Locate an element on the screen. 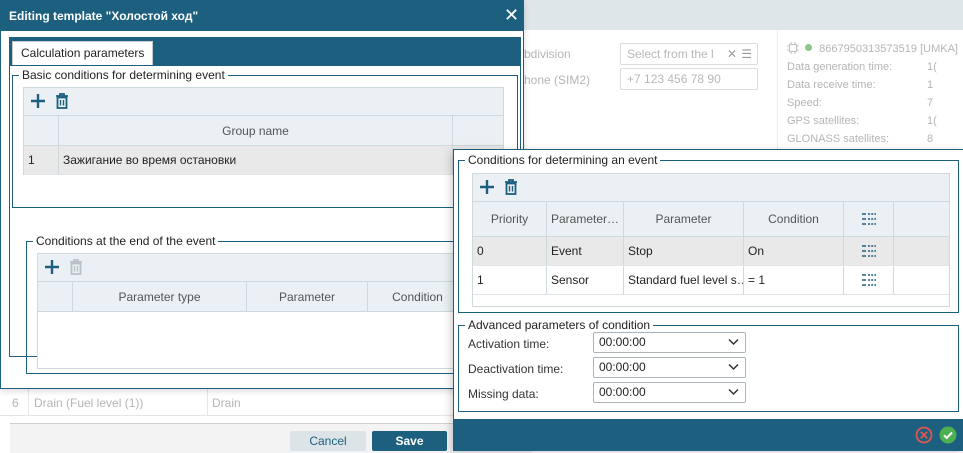 This screenshot has width=963, height=453. event-conditions-legend: Conditions for determining an event is located at coordinates (563, 160).